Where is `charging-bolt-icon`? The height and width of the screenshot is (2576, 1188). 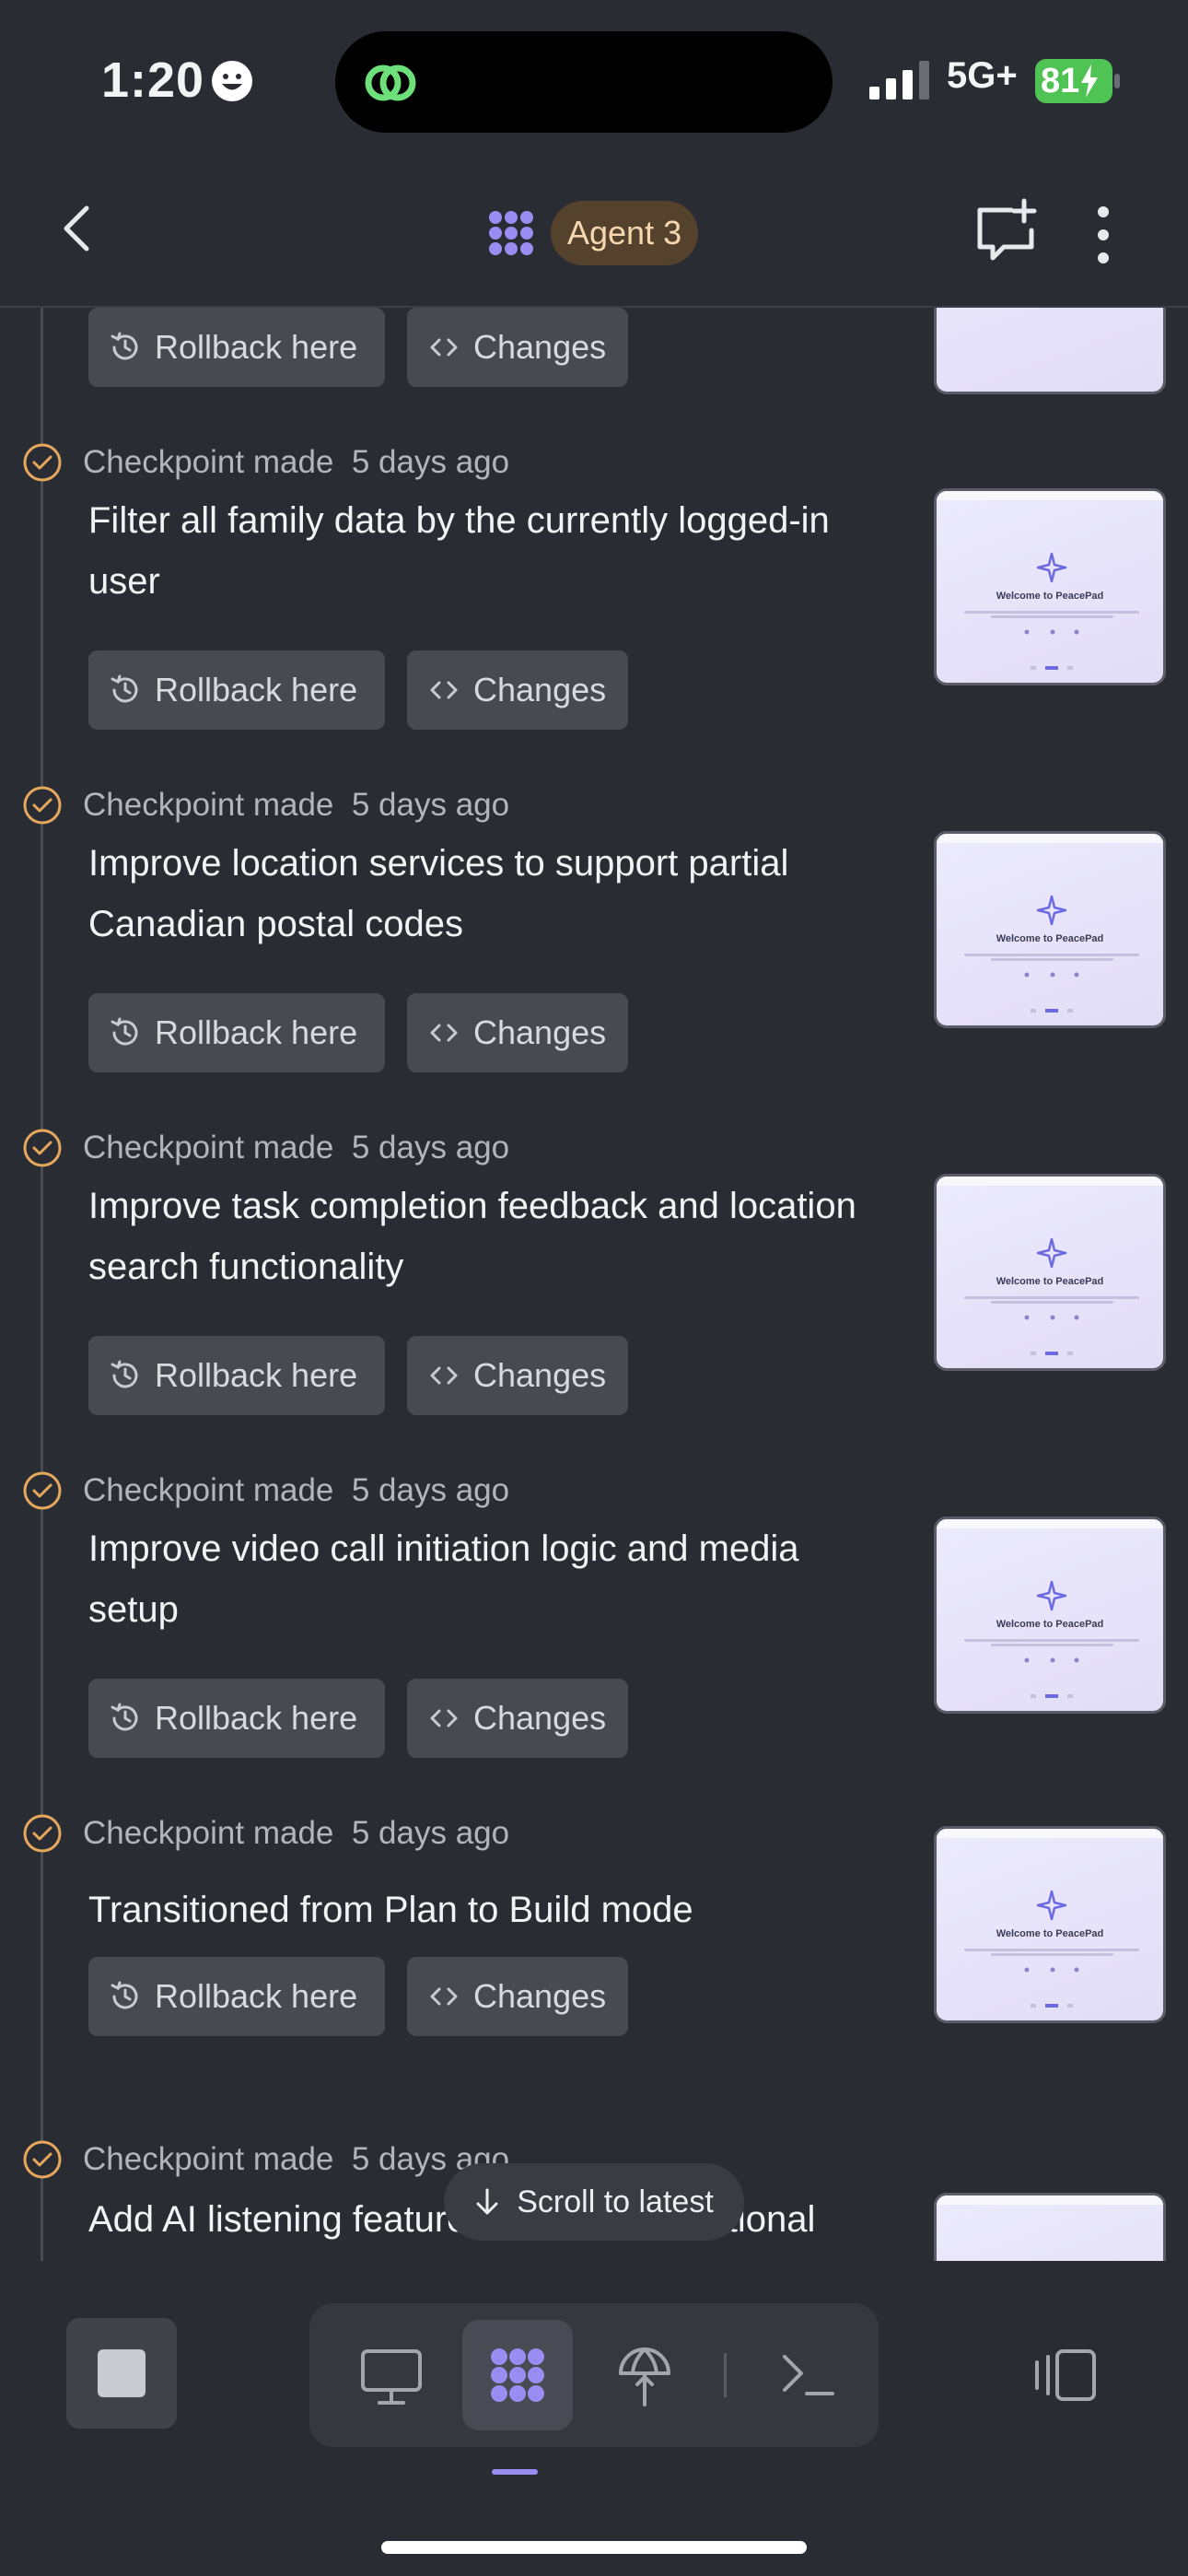 charging-bolt-icon is located at coordinates (1090, 81).